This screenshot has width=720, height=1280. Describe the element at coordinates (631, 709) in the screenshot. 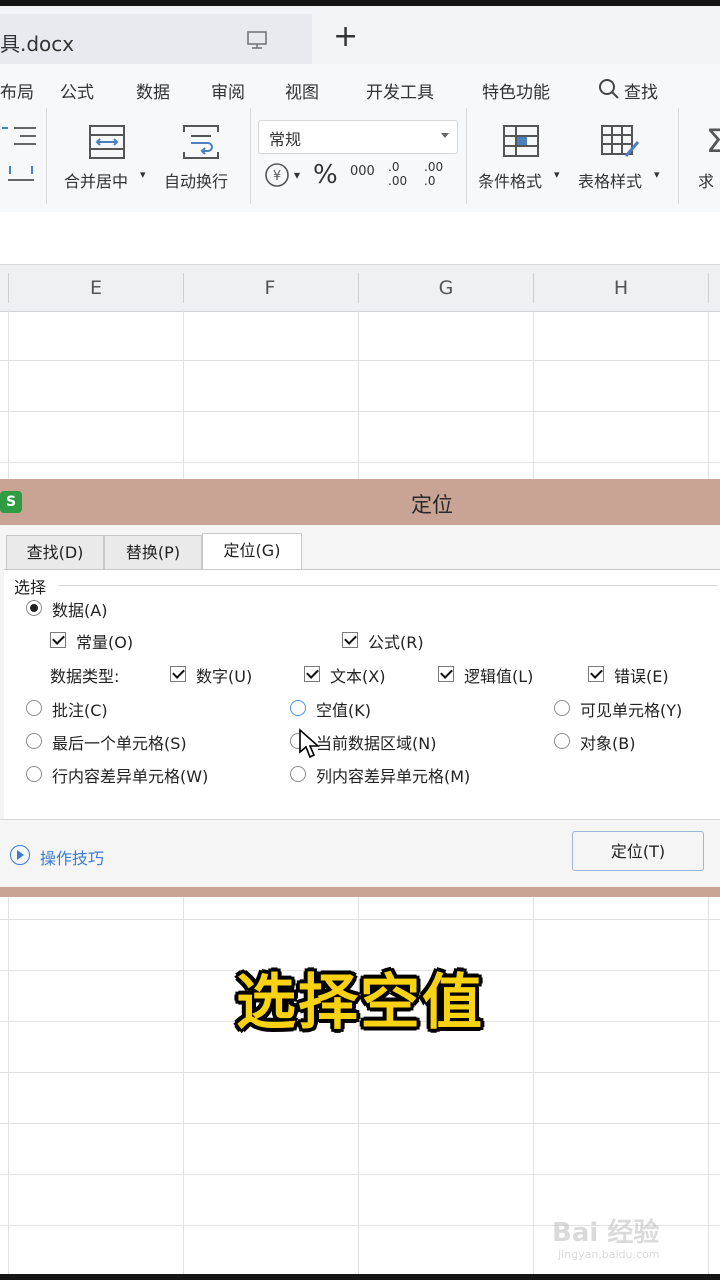

I see `visible-cells-label: 可见单元格(Y)` at that location.